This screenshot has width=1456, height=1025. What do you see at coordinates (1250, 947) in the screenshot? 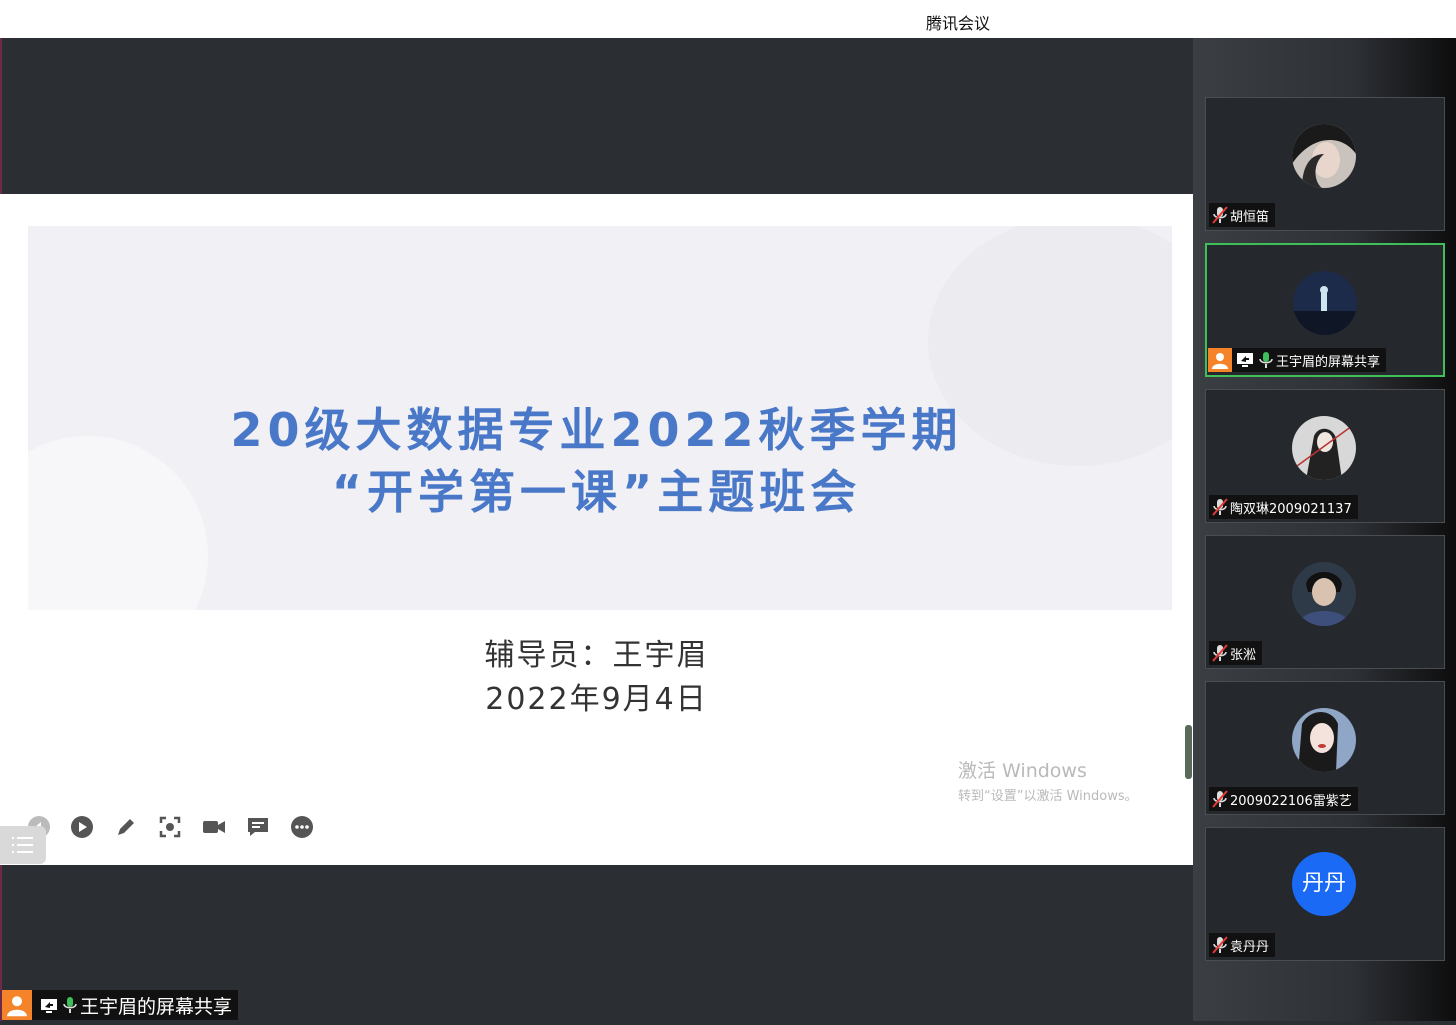
I see `participant-name: 袁丹丹` at bounding box center [1250, 947].